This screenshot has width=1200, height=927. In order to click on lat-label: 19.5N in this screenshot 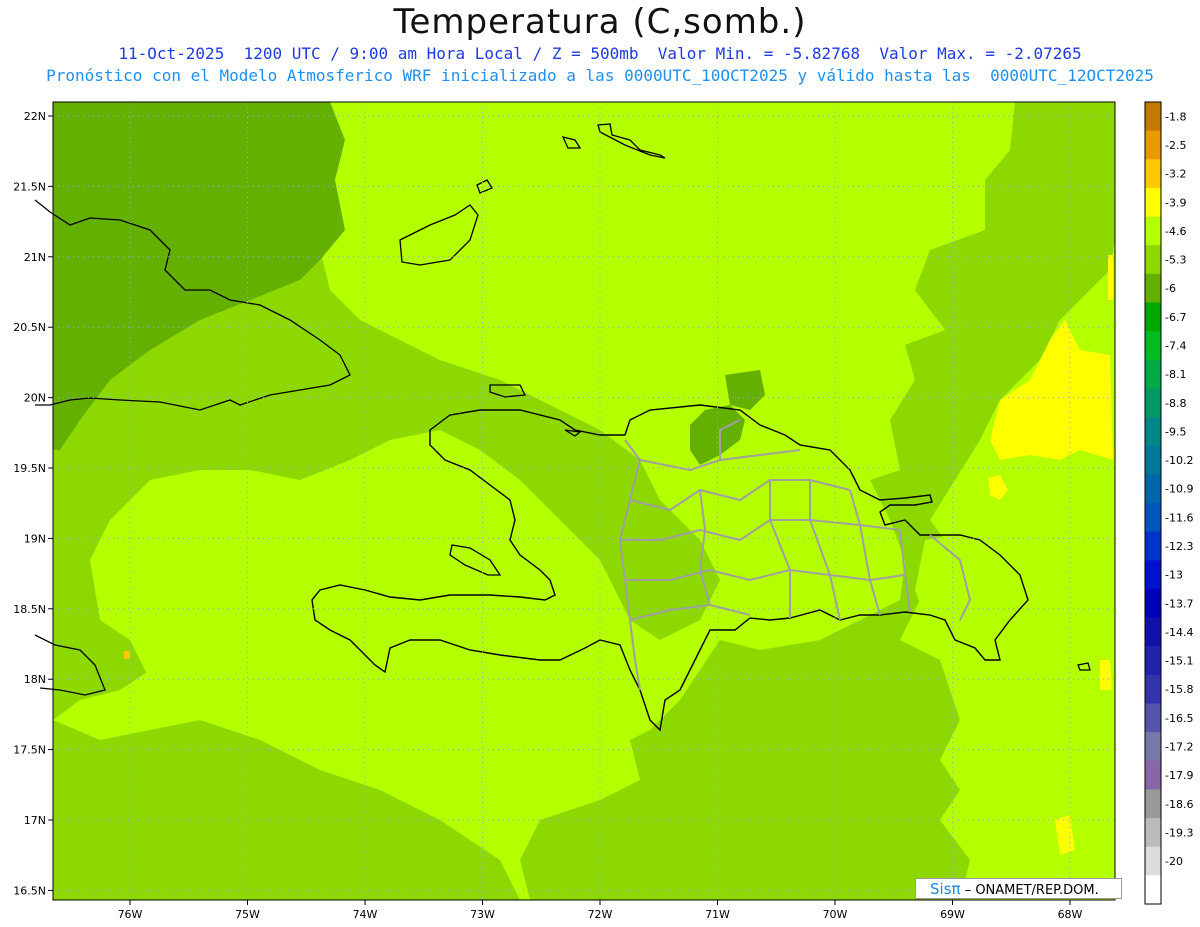, I will do `click(29, 468)`.